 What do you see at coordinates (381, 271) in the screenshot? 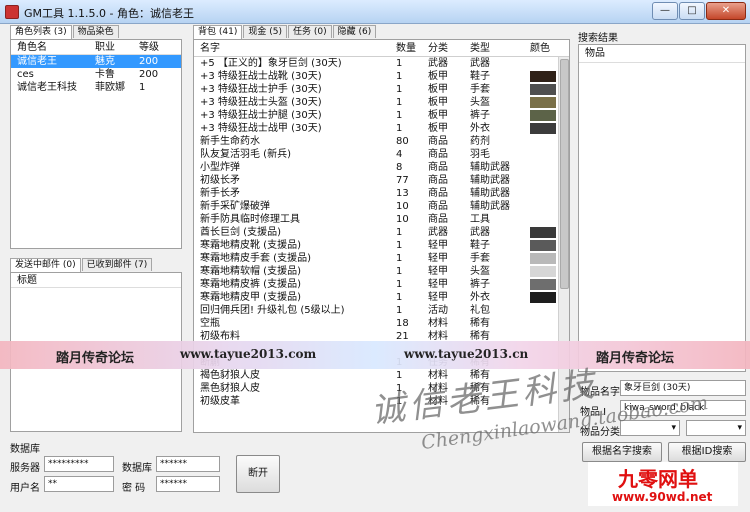
I see `bag-row: 寒霜地精软帽 (支援品) 1 轻甲 头盔` at bounding box center [381, 271].